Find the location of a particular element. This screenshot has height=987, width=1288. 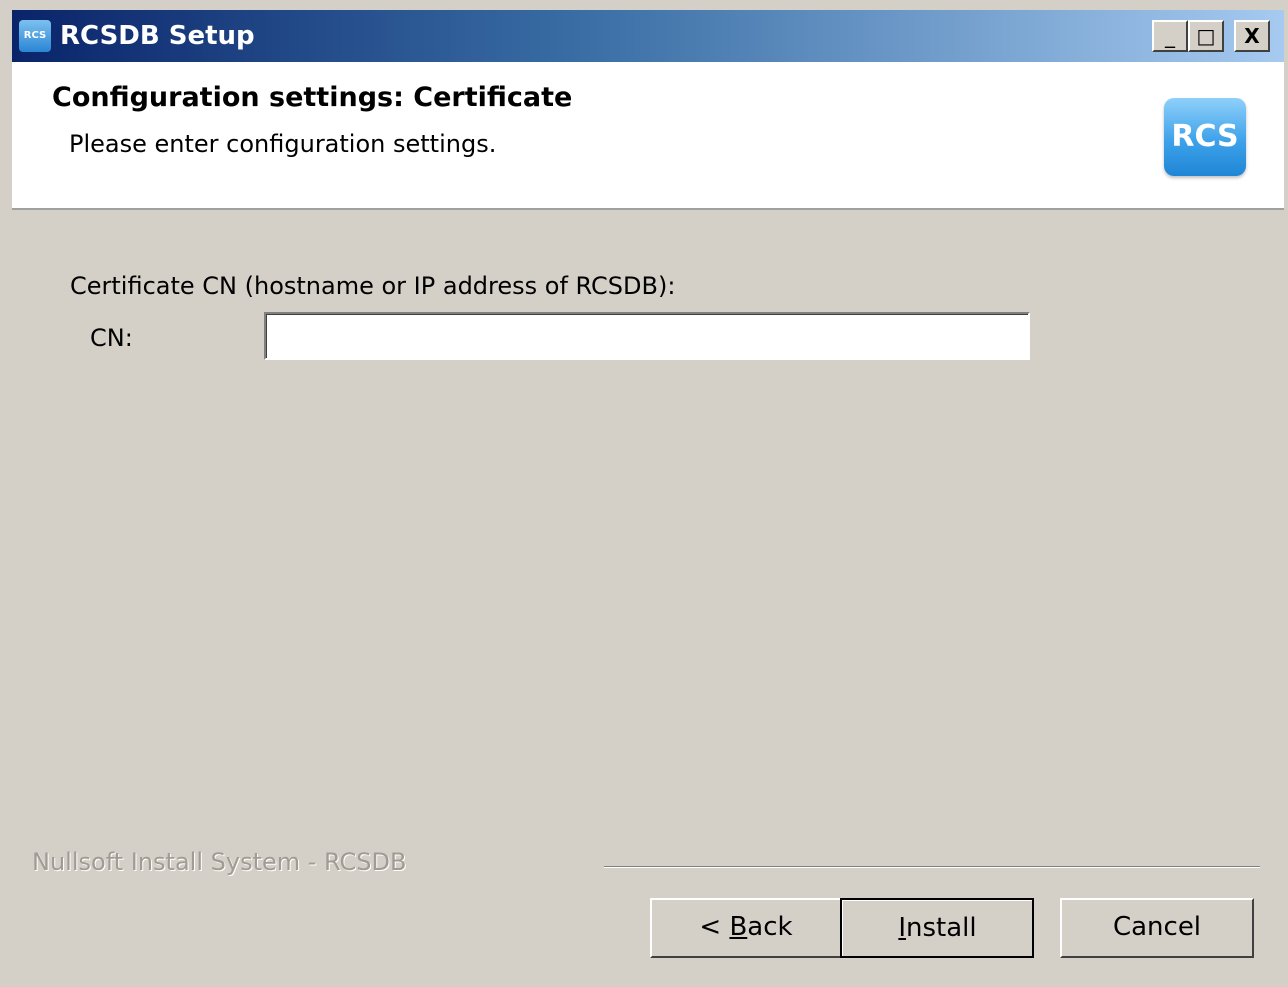

cn-label: CN: is located at coordinates (111, 338).